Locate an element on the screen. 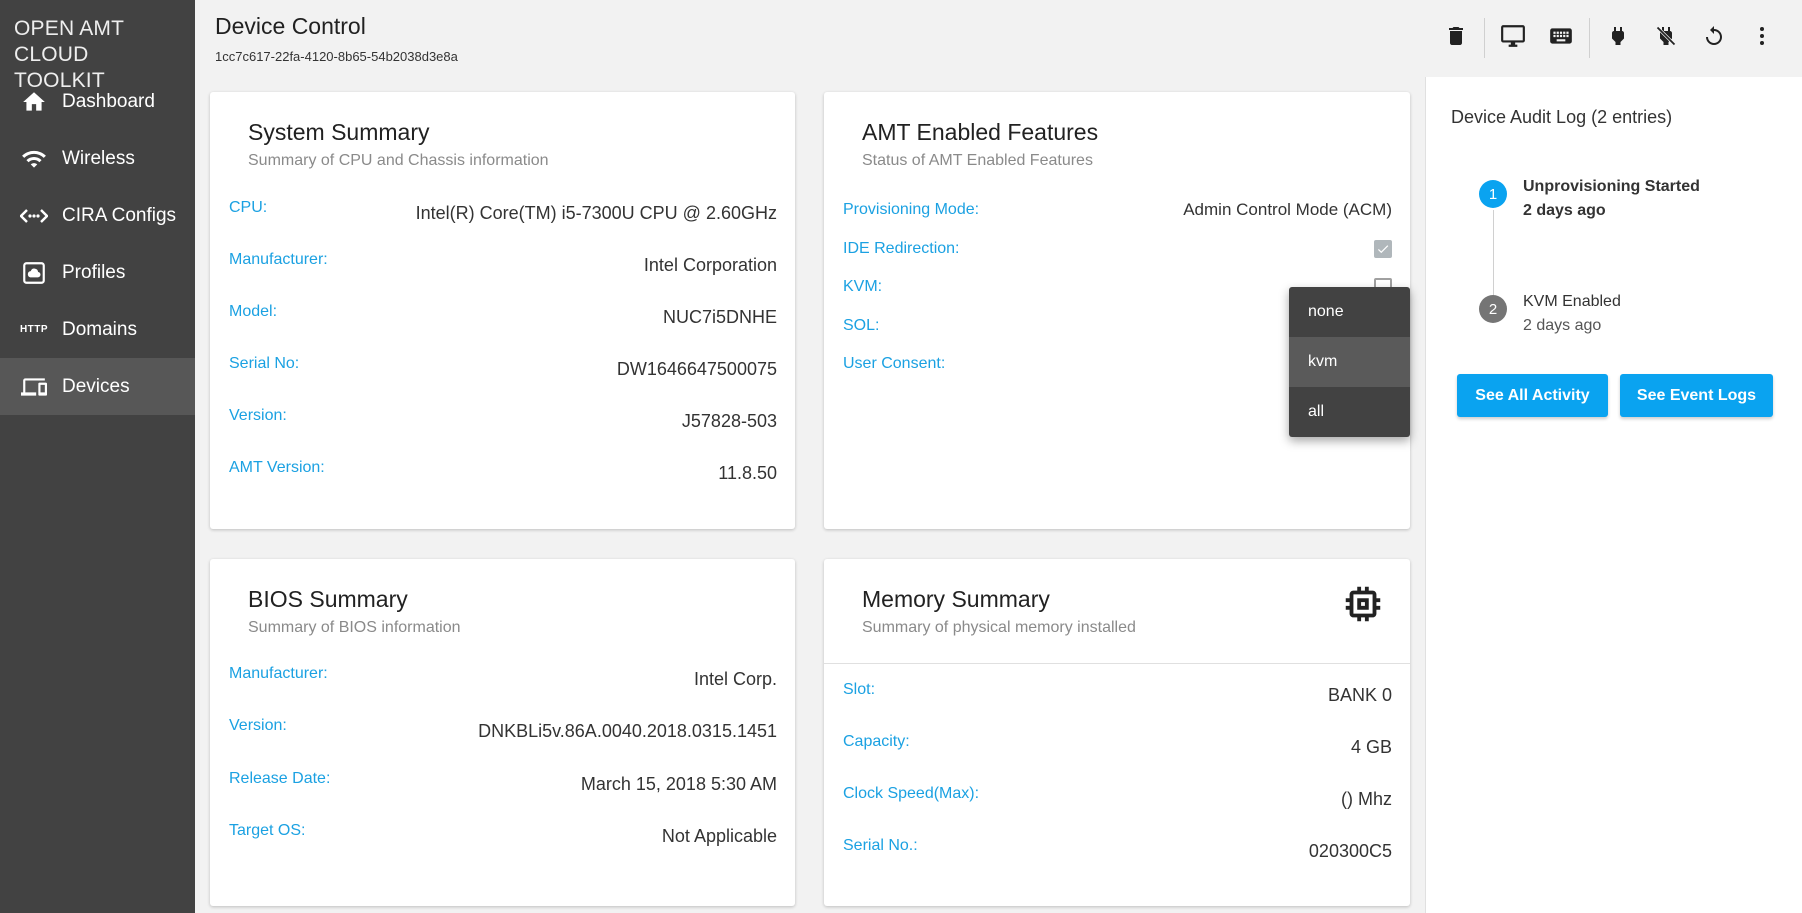  info-value: Intel Corporation is located at coordinates (710, 265).